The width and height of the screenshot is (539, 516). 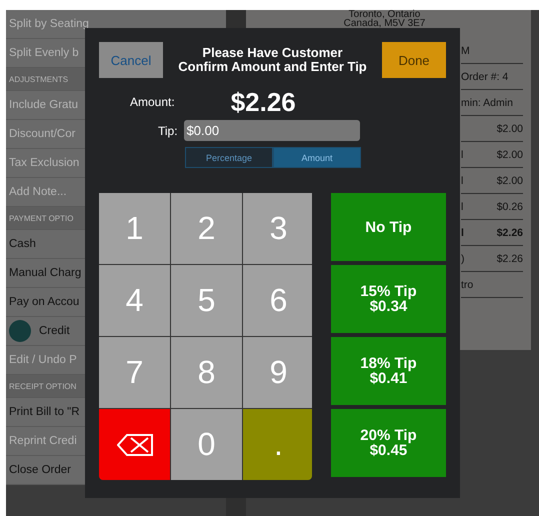 What do you see at coordinates (388, 227) in the screenshot?
I see `tip-option-button: No Tip` at bounding box center [388, 227].